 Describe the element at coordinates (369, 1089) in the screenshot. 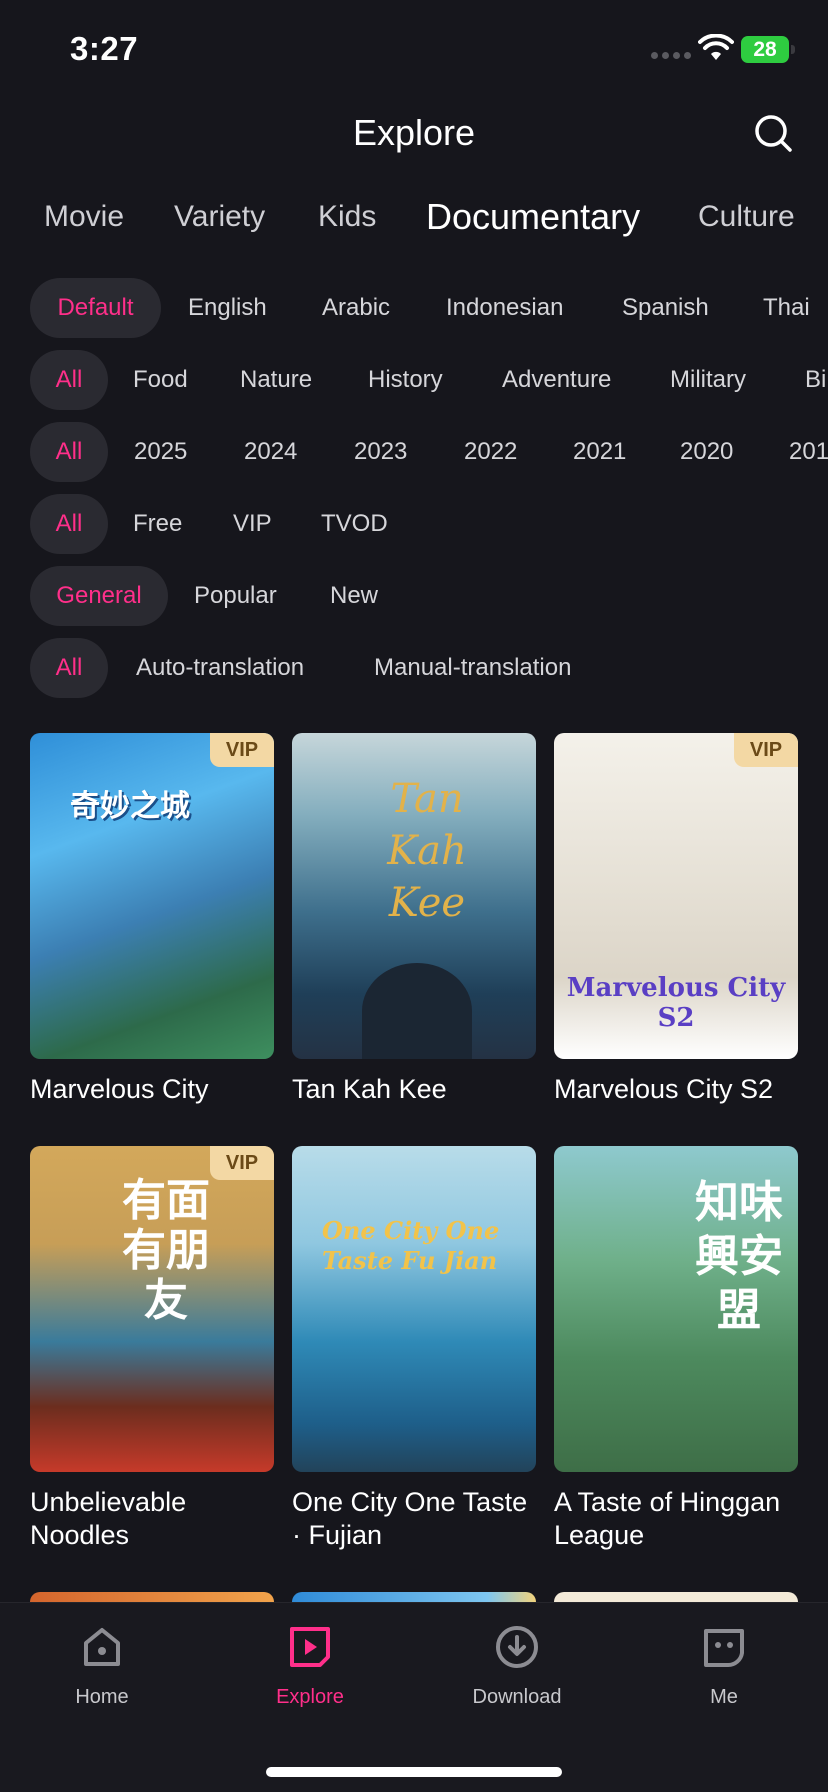

I see `poster-title: Tan Kah Kee` at that location.